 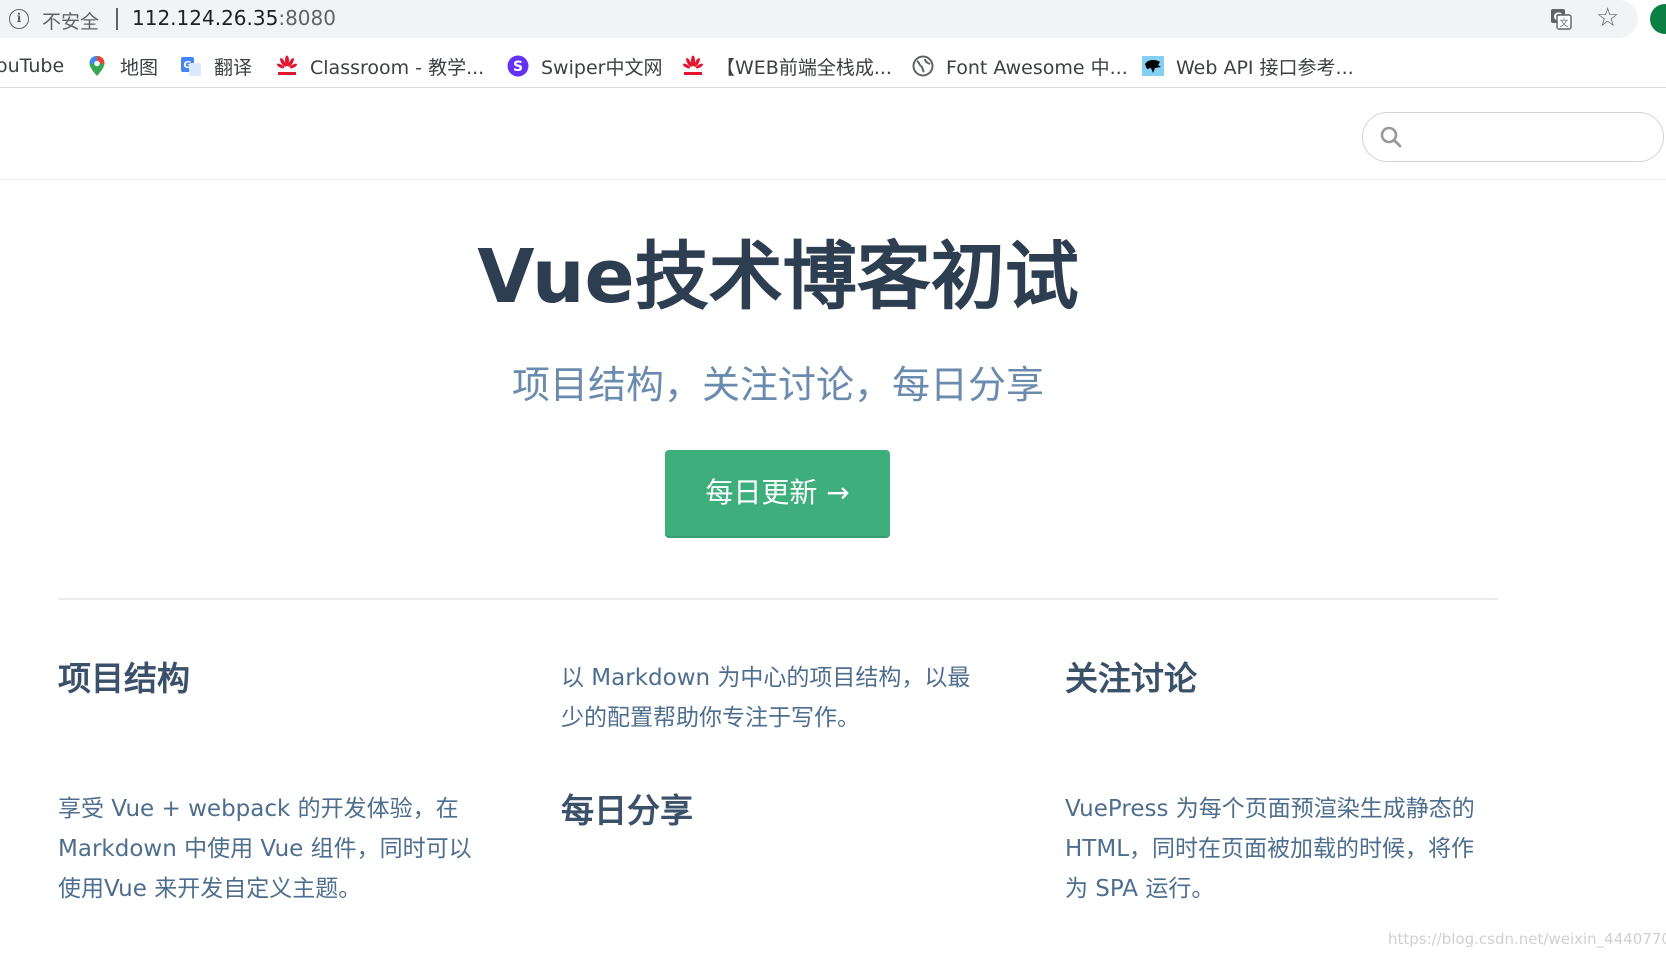 I want to click on feature-text-line: VuePress 为每个页面预渲染生成静态的, so click(x=1270, y=809).